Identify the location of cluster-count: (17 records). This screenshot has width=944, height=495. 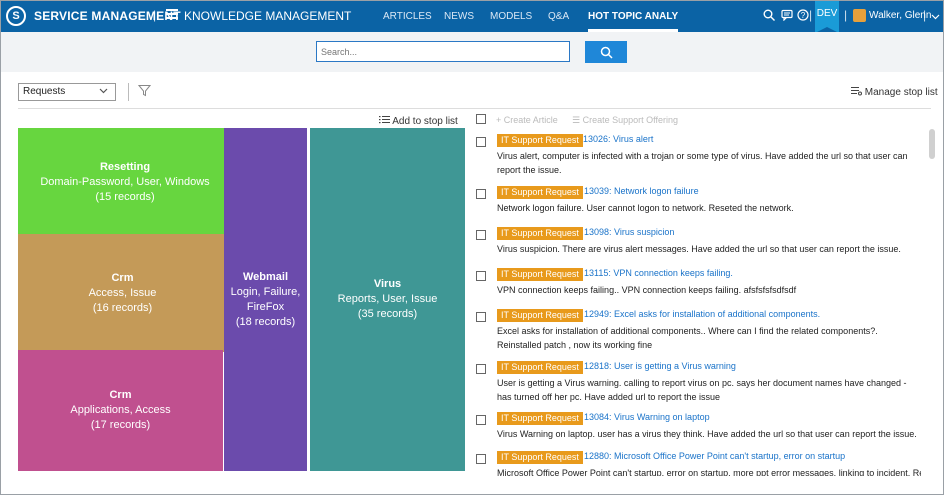
(120, 425).